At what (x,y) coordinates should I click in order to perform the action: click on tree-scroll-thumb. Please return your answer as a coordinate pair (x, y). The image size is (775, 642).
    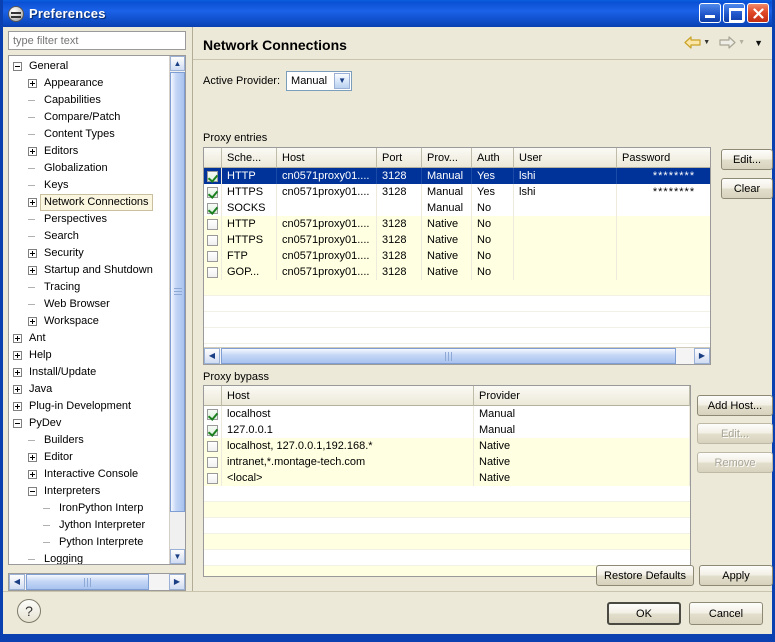
    Looking at the image, I should click on (177, 292).